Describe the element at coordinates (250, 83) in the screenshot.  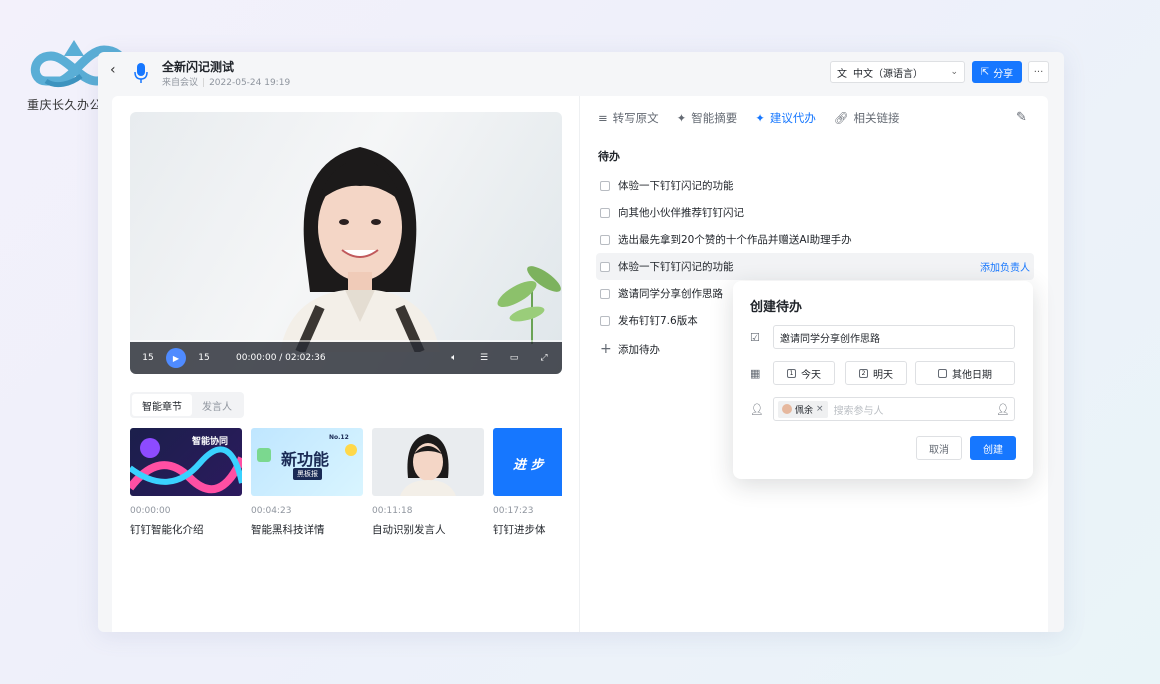
I see `meeting-date: 2022-05-24 19:19` at that location.